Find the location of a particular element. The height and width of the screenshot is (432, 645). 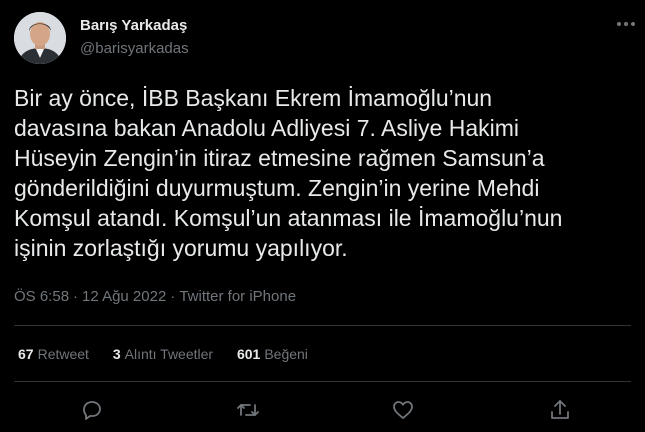

retweet-count-label: Retweet is located at coordinates (63, 354).